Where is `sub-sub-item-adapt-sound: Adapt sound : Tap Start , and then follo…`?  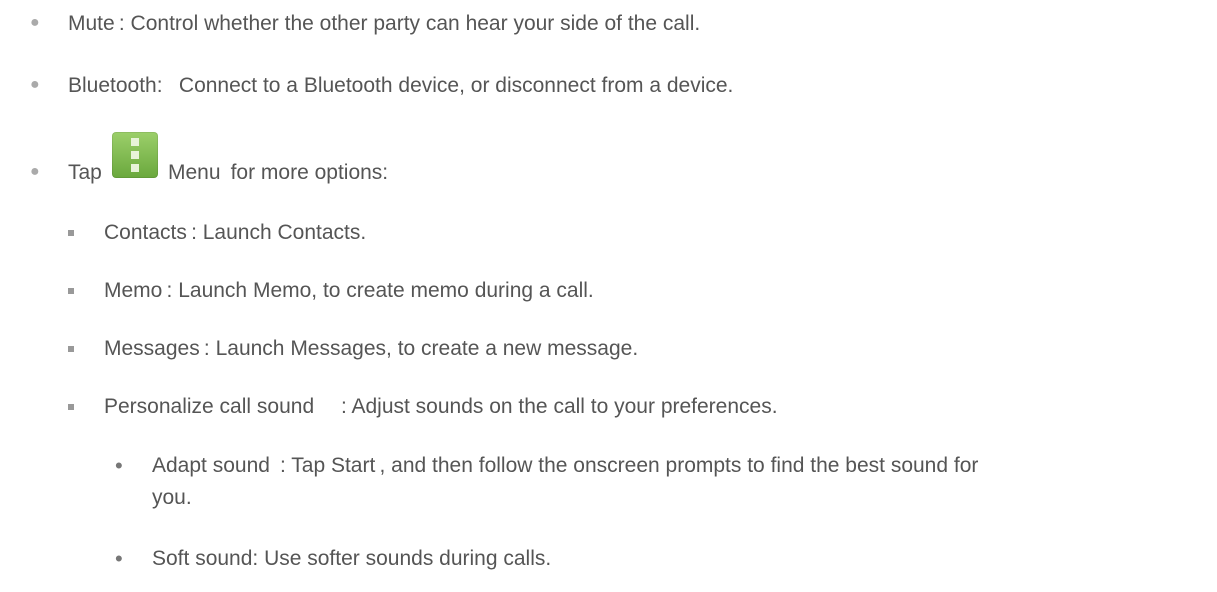
sub-sub-item-adapt-sound: Adapt sound : Tap Start , and then follo… is located at coordinates (565, 465).